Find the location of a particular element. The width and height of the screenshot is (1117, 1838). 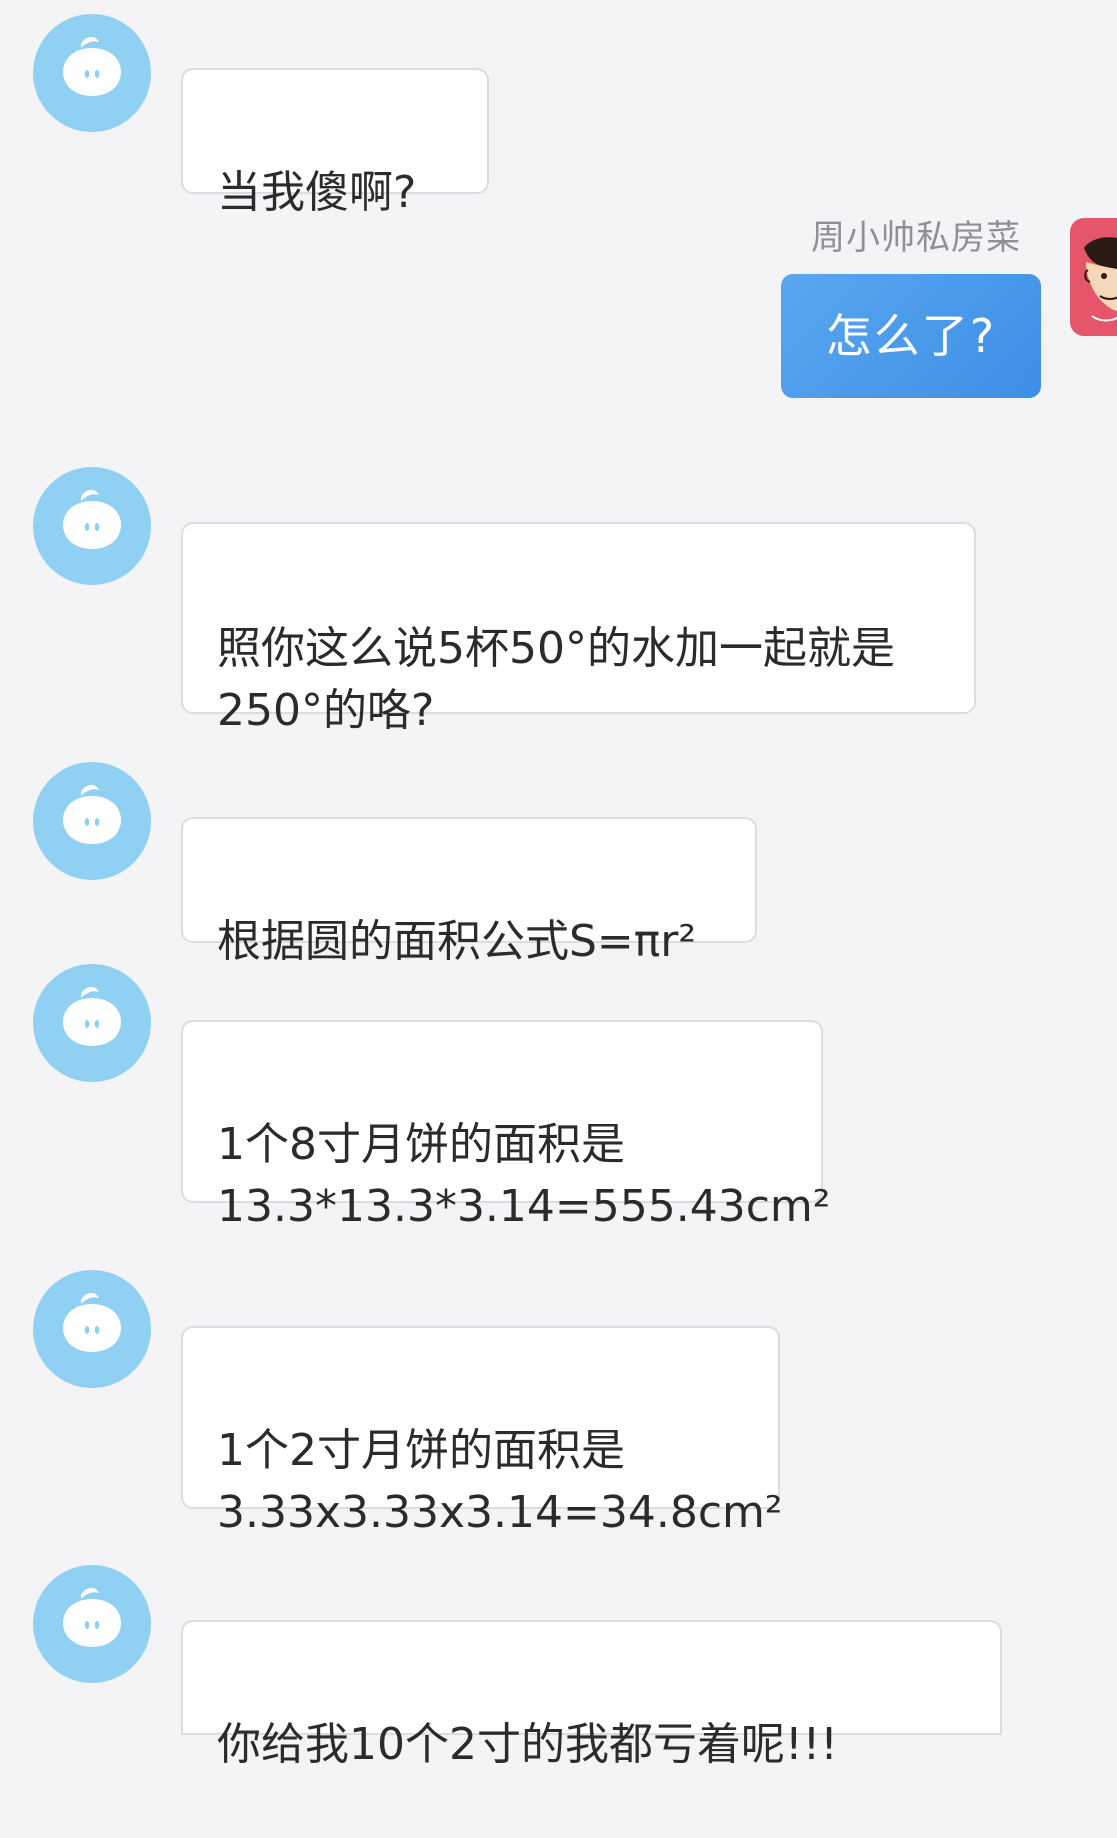

message-text: 当我傻啊? is located at coordinates (317, 192).